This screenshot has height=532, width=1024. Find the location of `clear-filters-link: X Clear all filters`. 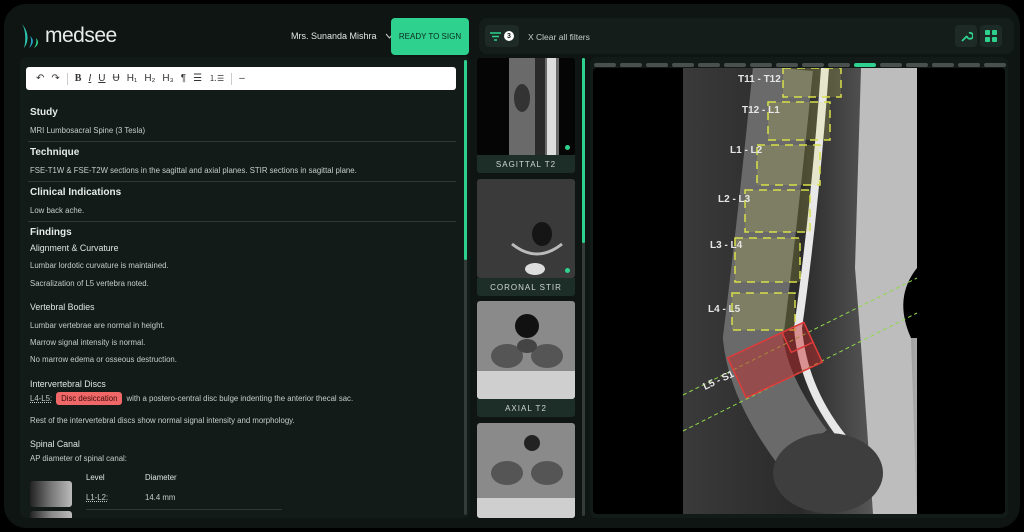

clear-filters-link: X Clear all filters is located at coordinates (559, 37).